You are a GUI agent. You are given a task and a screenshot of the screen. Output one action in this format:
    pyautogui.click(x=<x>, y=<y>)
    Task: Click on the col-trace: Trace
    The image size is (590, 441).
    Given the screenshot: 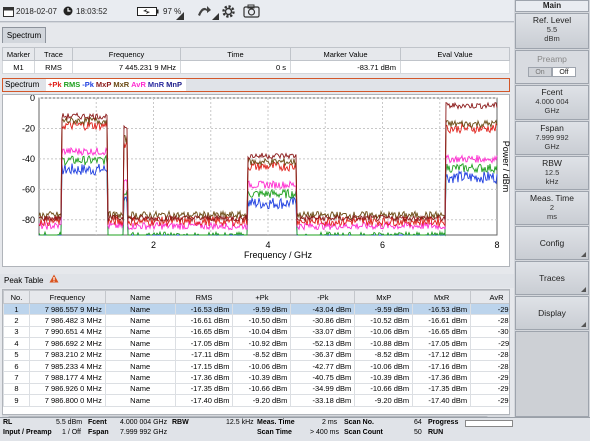 What is the action you would take?
    pyautogui.click(x=53, y=54)
    